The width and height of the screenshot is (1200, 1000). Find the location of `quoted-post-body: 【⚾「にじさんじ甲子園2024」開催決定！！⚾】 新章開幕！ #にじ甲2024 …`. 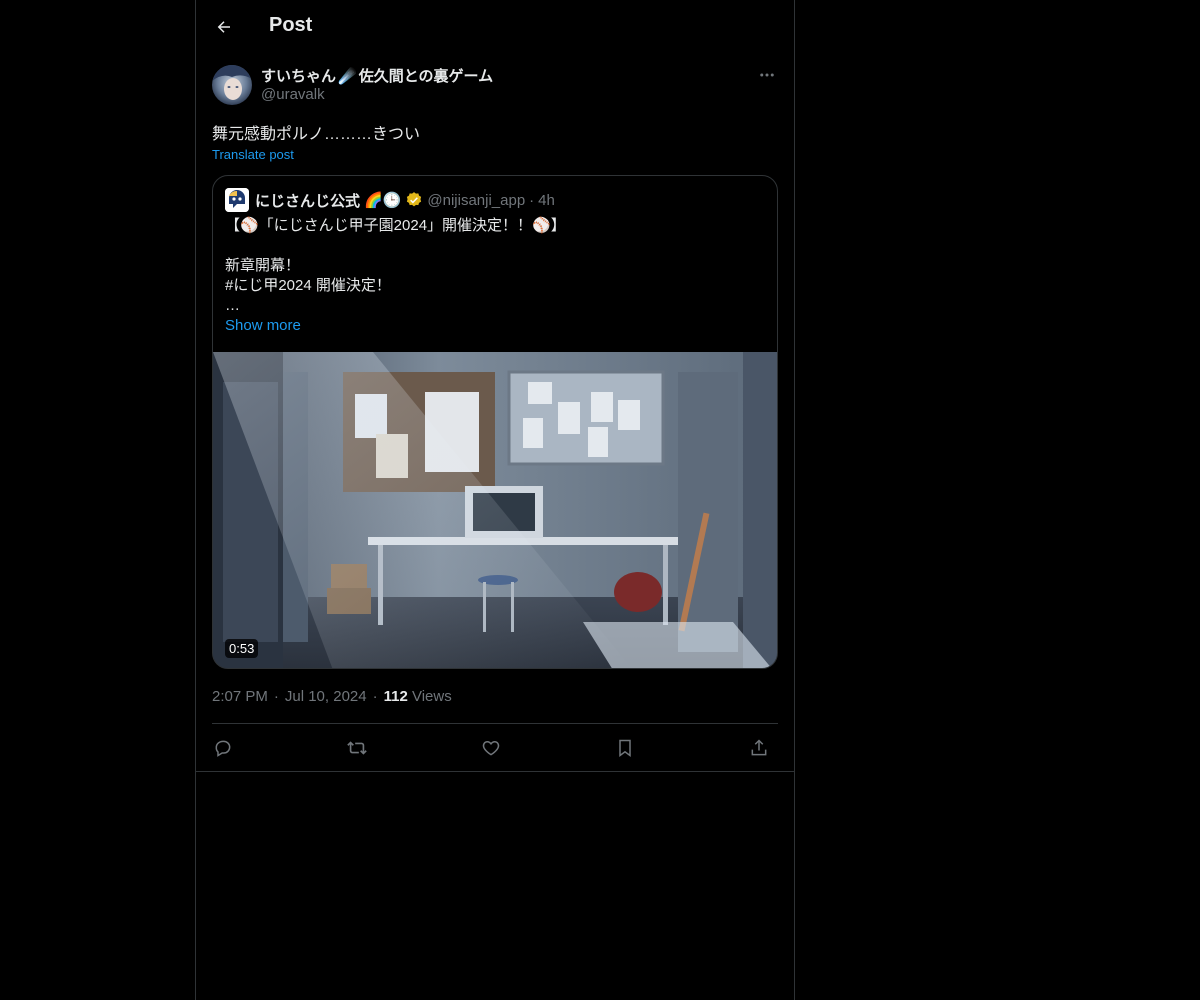

quoted-post-body: 【⚾「にじさんじ甲子園2024」開催決定！！⚾】 新章開幕！ #にじ甲2024 … is located at coordinates (495, 276).